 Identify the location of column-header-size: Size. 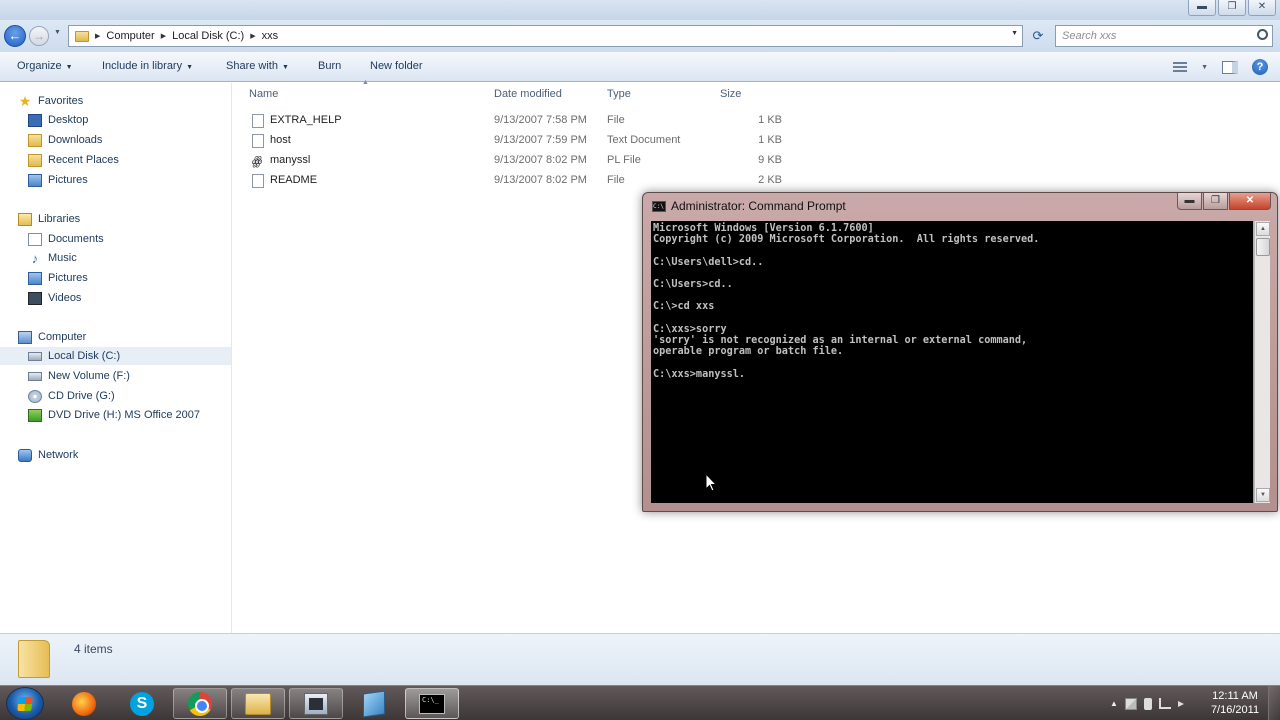
(730, 94).